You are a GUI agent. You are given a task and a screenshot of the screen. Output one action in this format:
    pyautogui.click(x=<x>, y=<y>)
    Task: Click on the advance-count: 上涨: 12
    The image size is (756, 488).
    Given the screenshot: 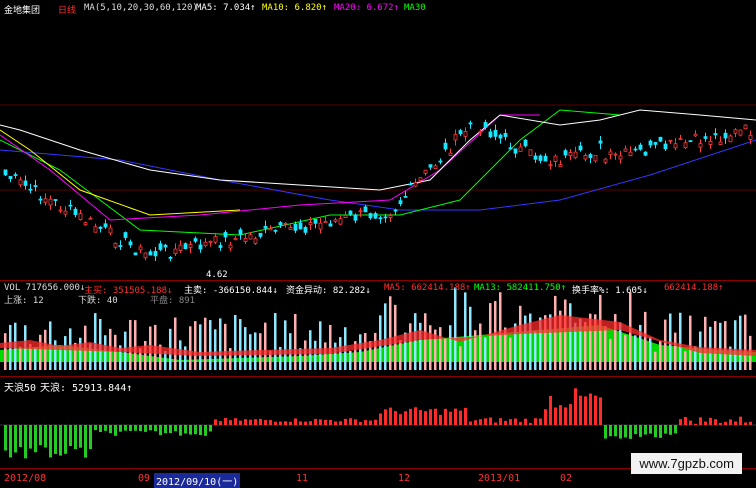 What is the action you would take?
    pyautogui.click(x=24, y=301)
    